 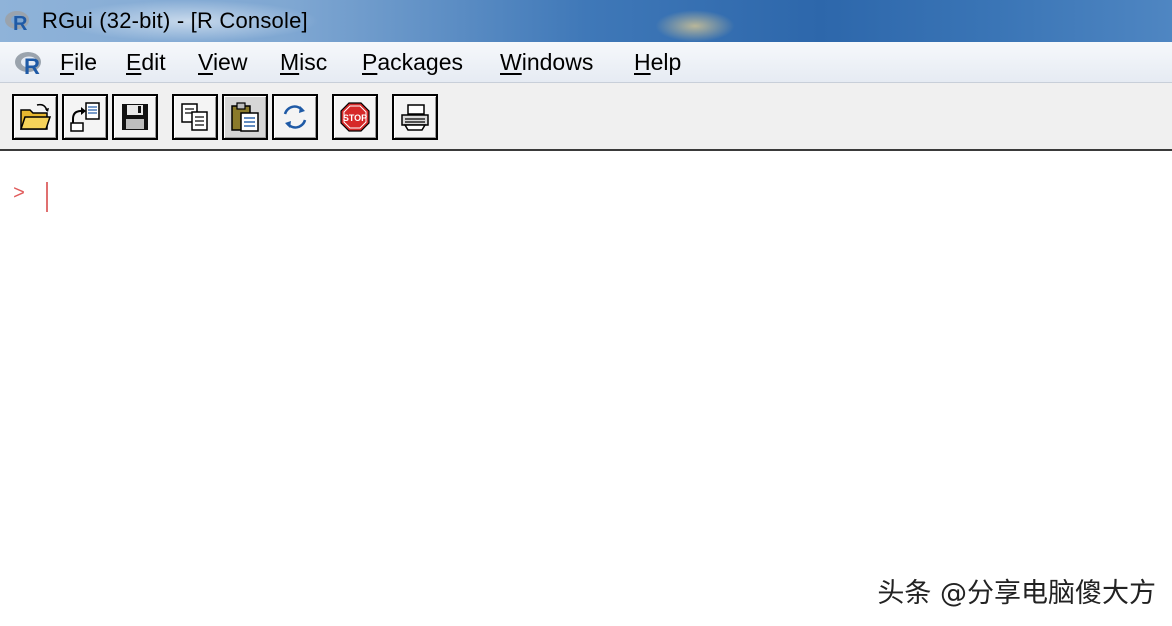 I want to click on menu-misc-label: isc, so click(x=313, y=62).